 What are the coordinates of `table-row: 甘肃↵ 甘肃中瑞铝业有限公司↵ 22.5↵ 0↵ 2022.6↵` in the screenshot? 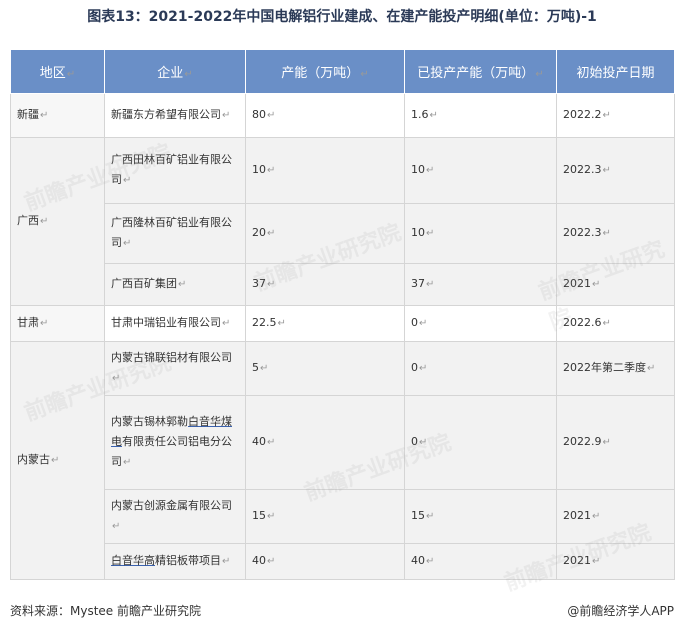 It's located at (342, 323).